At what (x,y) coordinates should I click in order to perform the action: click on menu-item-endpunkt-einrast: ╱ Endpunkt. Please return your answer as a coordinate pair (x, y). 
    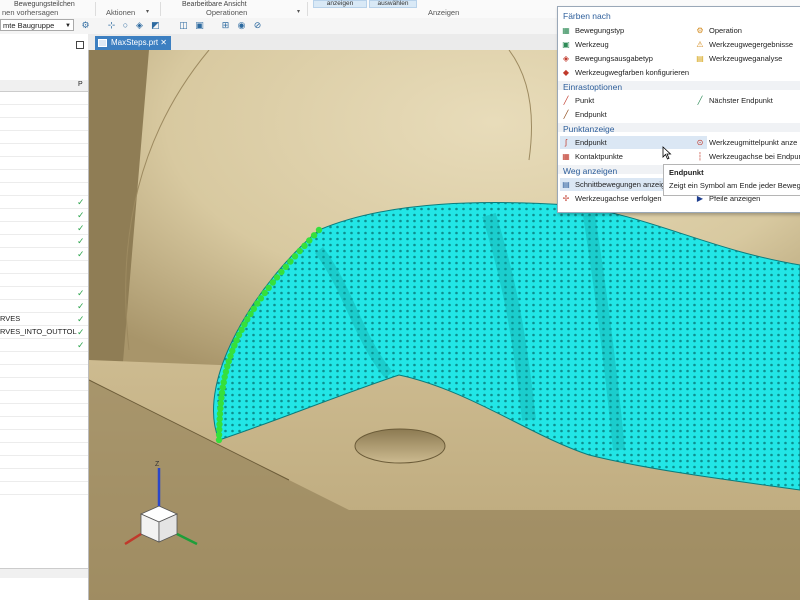
    Looking at the image, I should click on (633, 114).